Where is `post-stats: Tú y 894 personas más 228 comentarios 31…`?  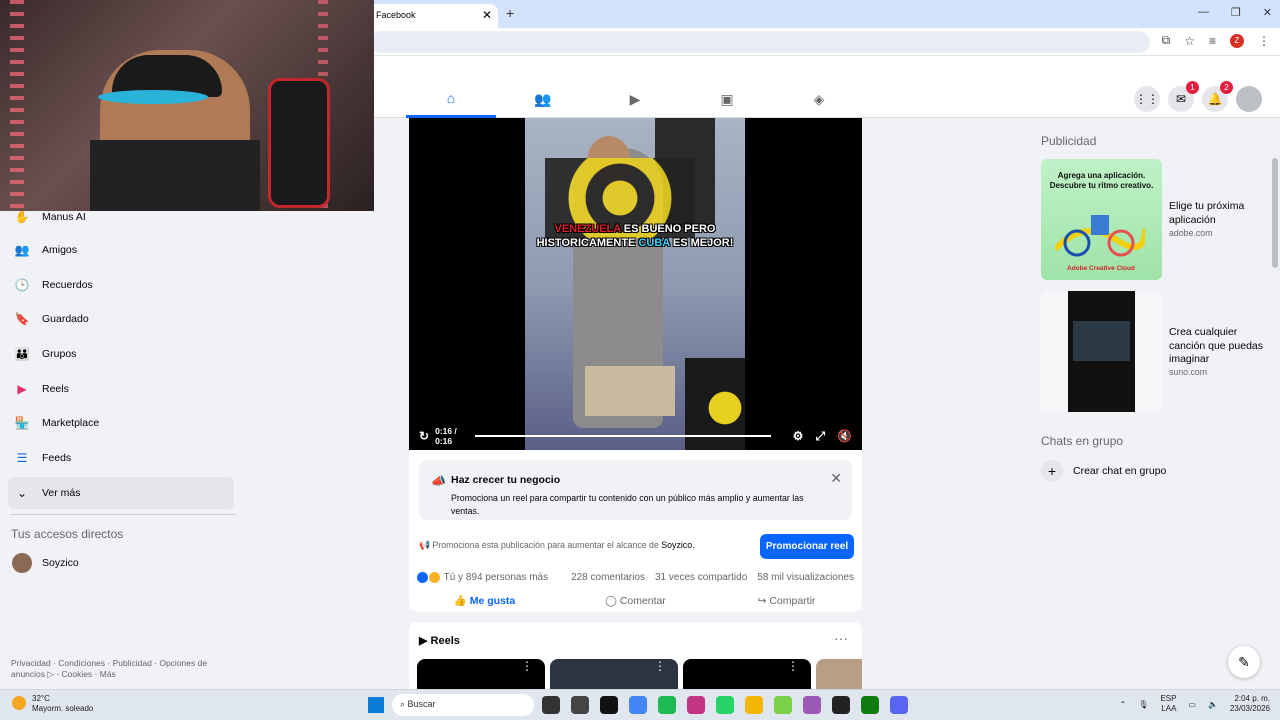
post-stats: Tú y 894 personas más 228 comentarios 31… is located at coordinates (635, 577).